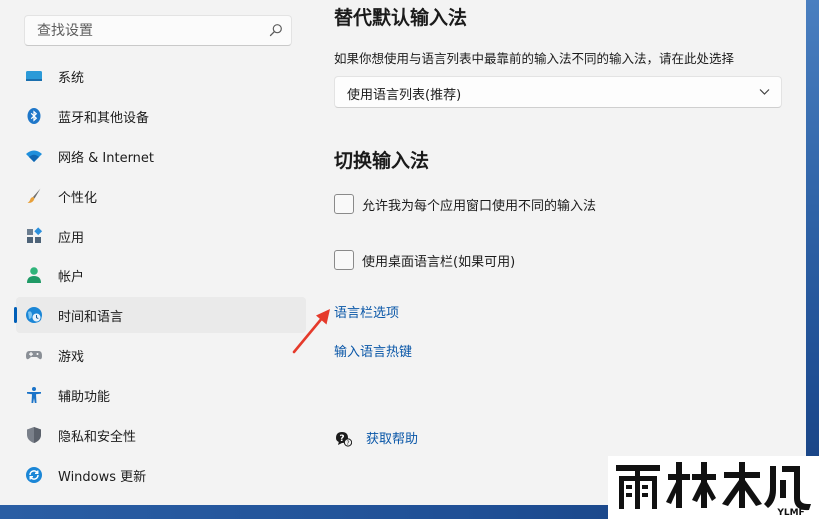 The height and width of the screenshot is (519, 819). What do you see at coordinates (34, 76) in the screenshot?
I see `monitor-icon` at bounding box center [34, 76].